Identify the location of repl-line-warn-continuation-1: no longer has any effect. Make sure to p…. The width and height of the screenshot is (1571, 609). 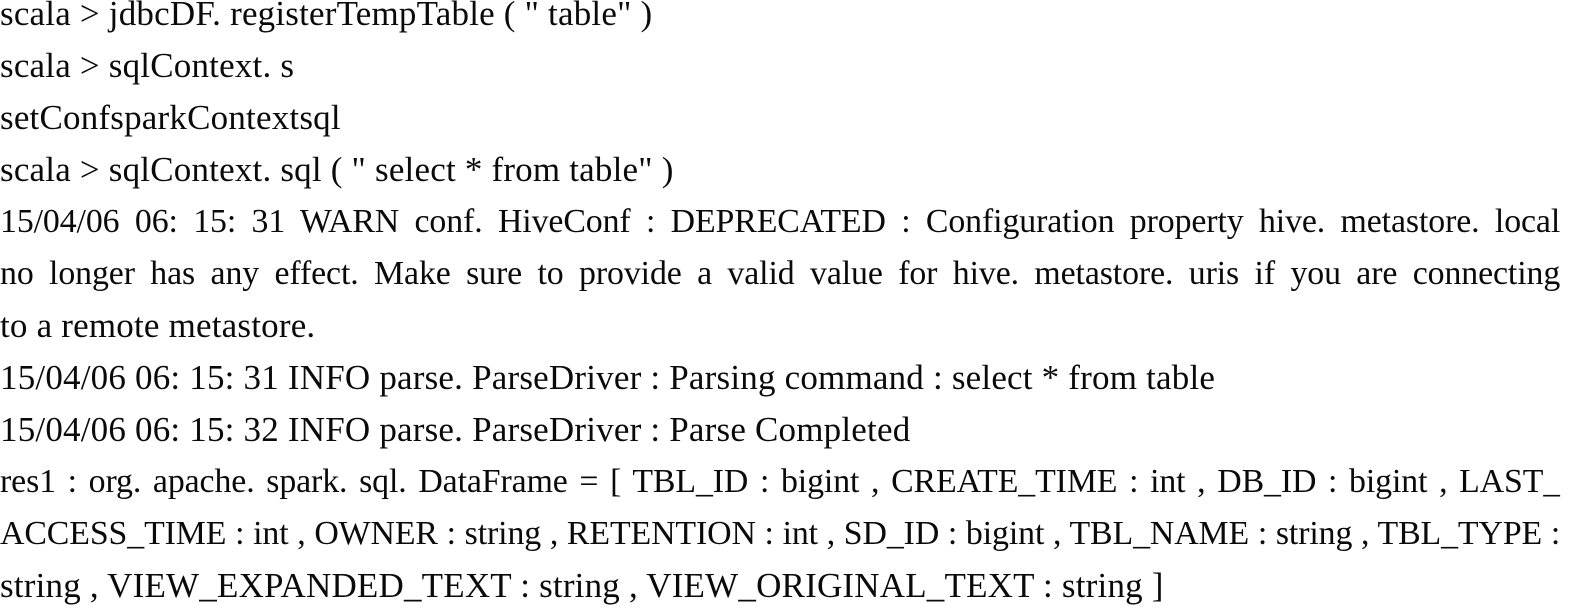
(780, 273).